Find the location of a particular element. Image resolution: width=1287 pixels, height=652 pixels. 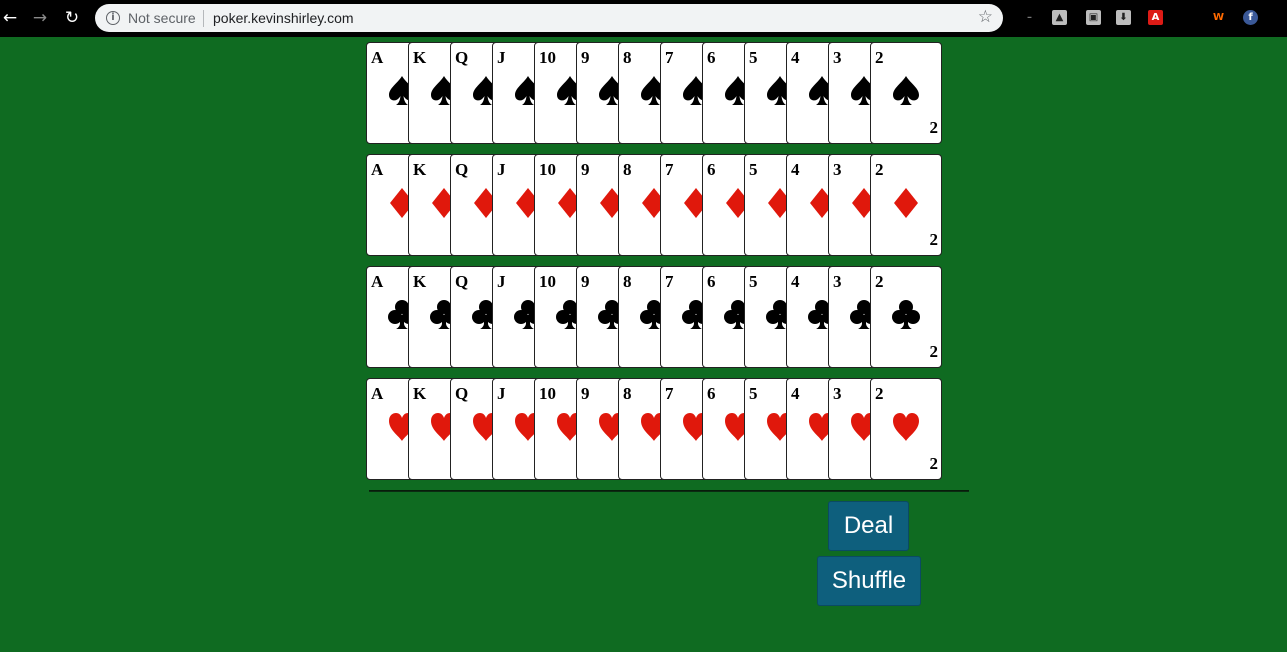

angular-icon: A is located at coordinates (1155, 17).